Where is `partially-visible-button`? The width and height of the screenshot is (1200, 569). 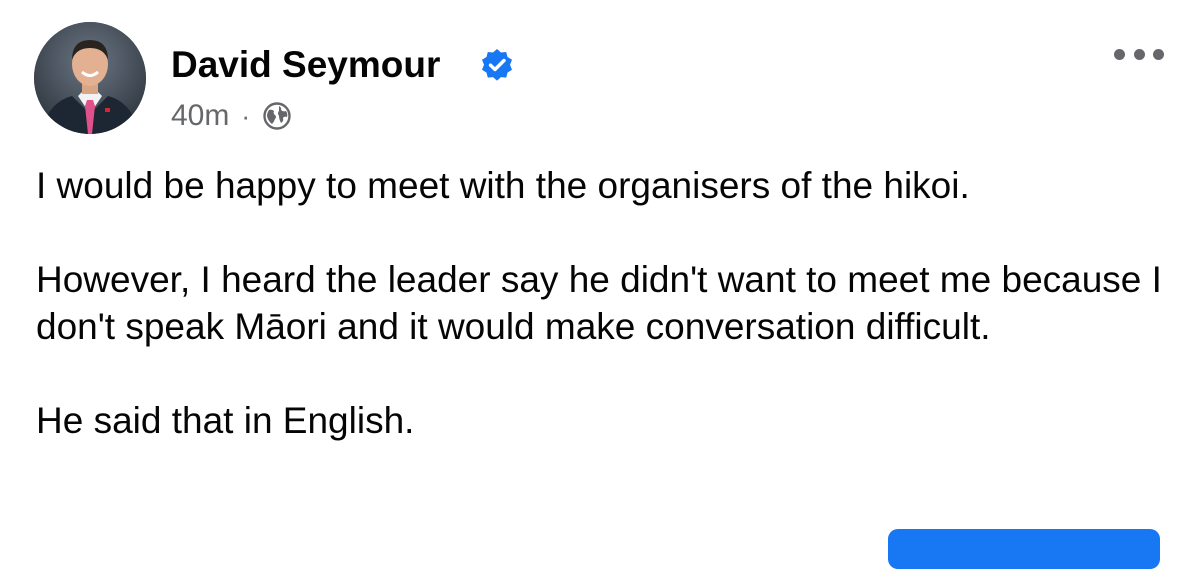 partially-visible-button is located at coordinates (1024, 549).